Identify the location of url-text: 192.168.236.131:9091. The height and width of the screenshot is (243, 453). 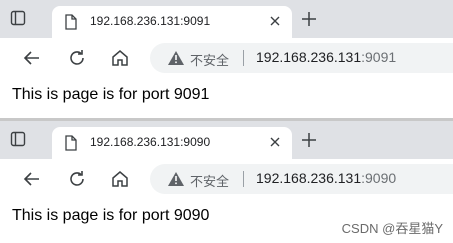
(326, 57).